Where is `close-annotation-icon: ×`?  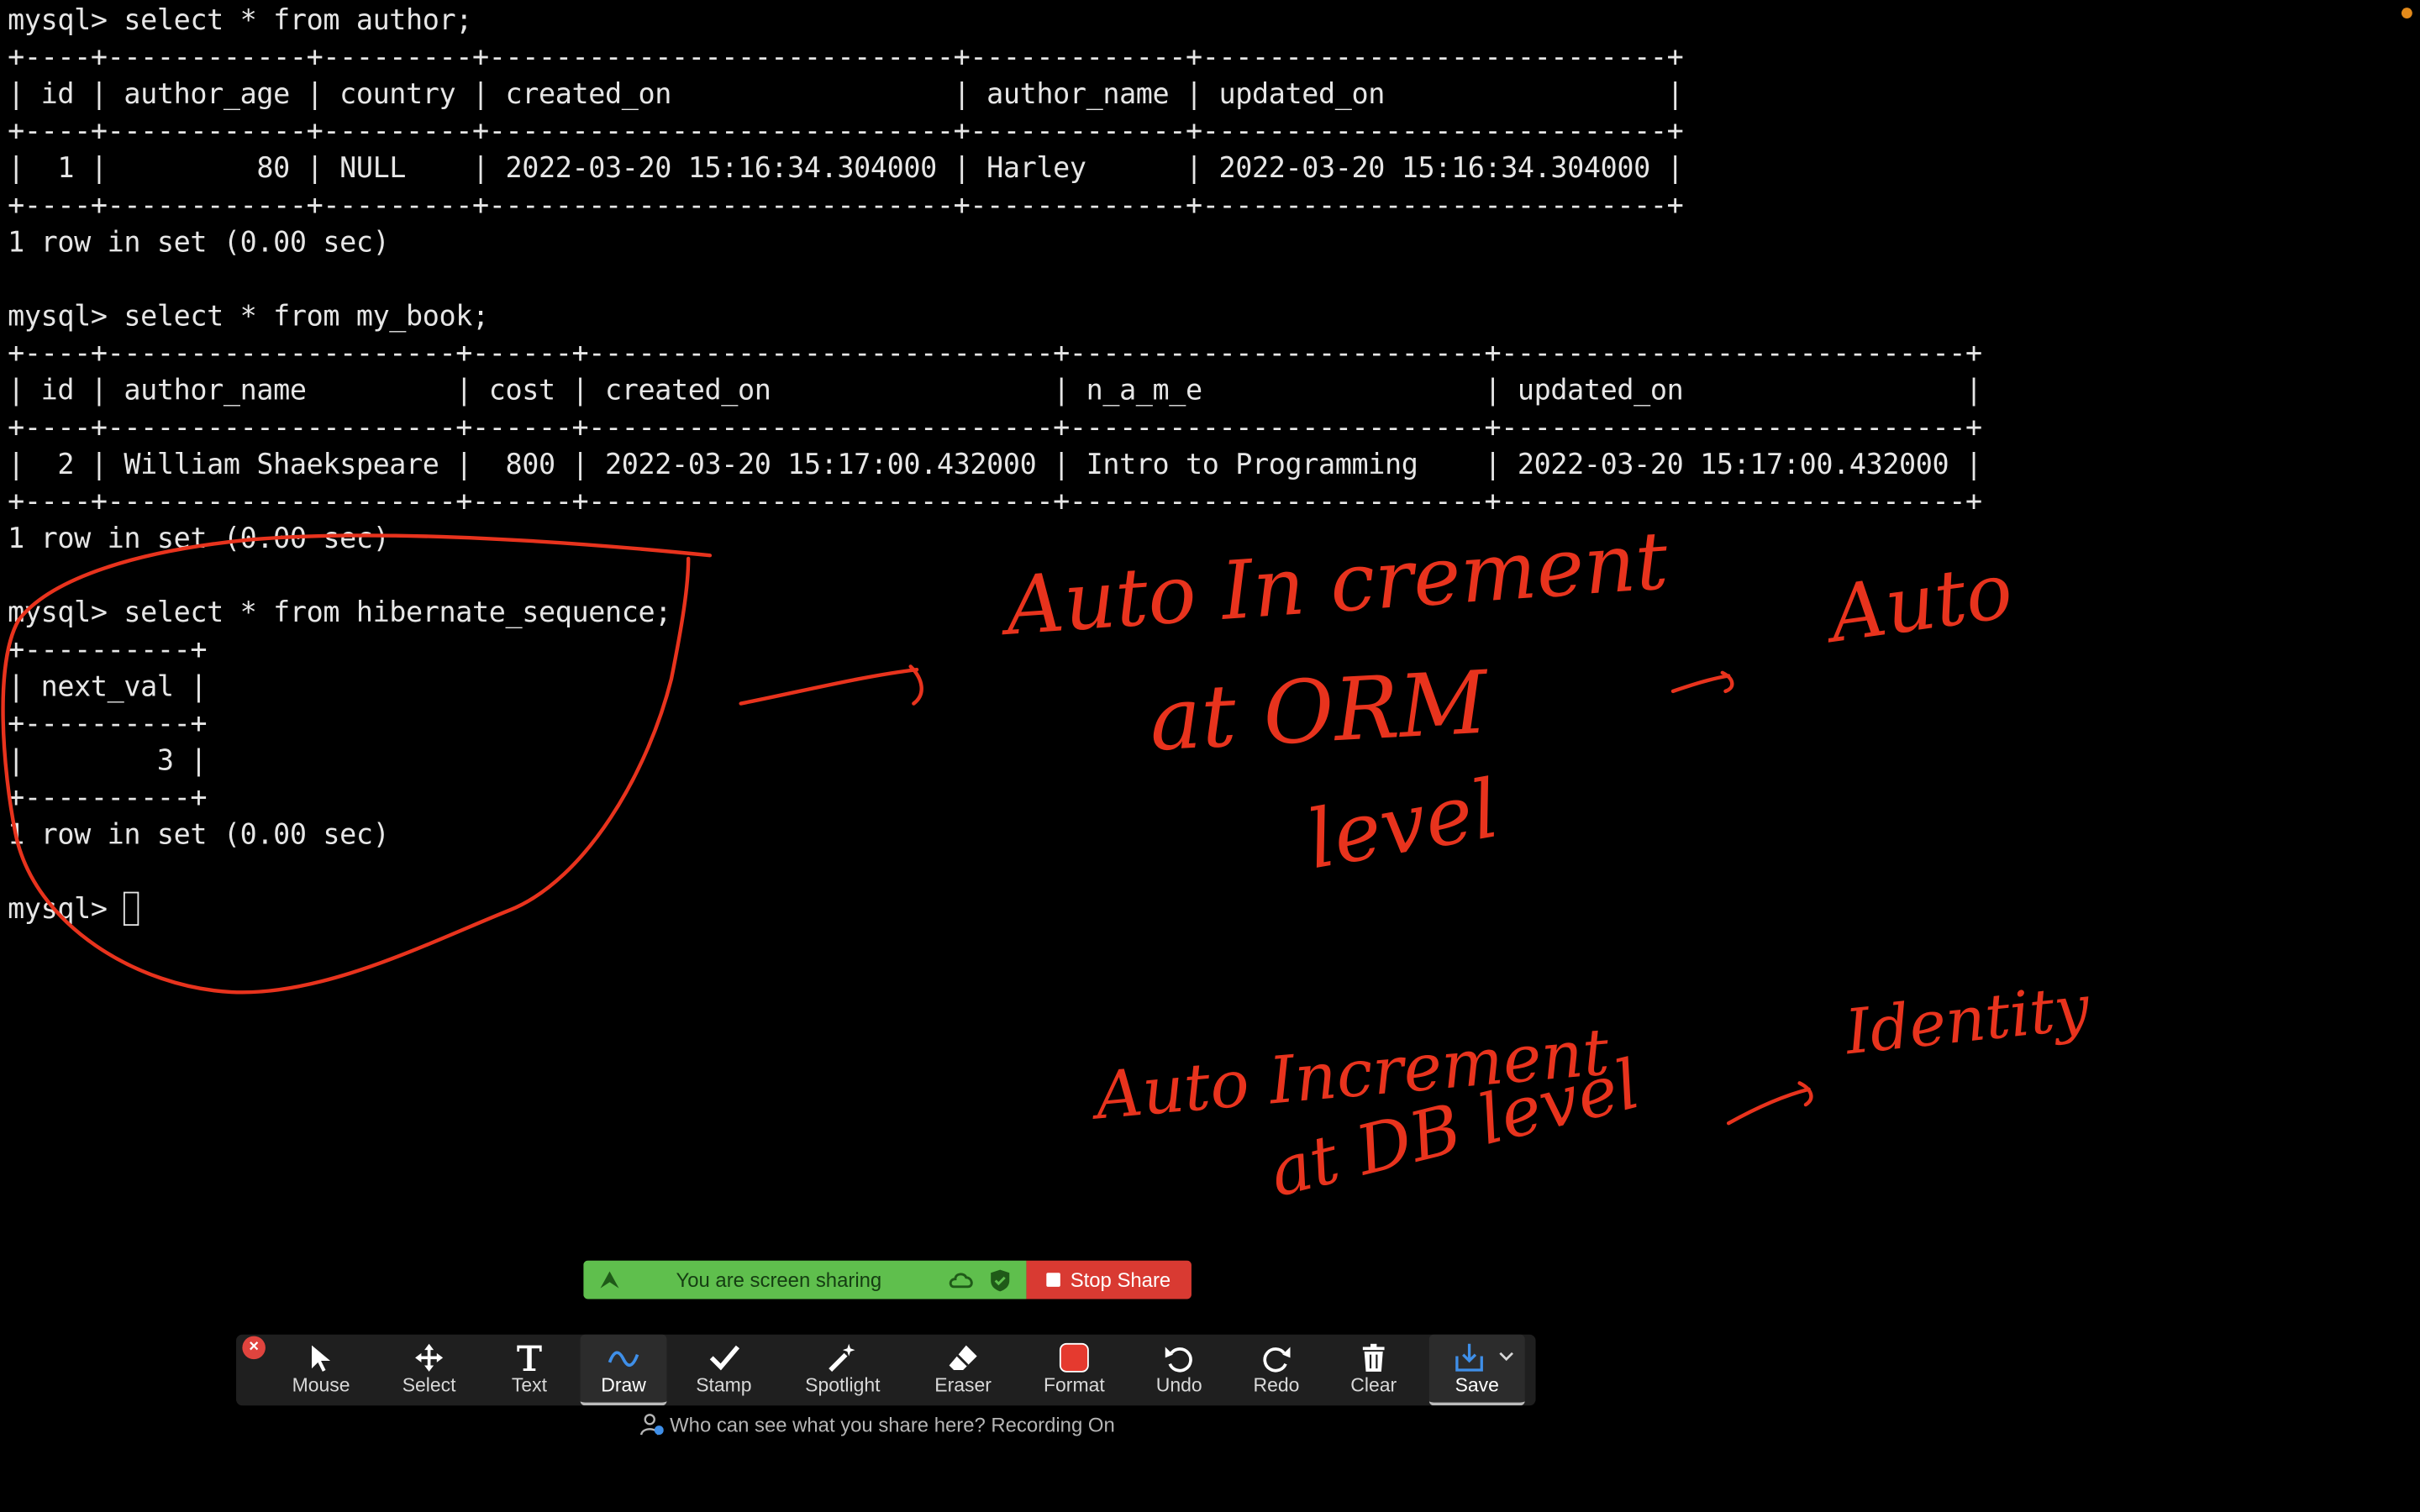 close-annotation-icon: × is located at coordinates (254, 1348).